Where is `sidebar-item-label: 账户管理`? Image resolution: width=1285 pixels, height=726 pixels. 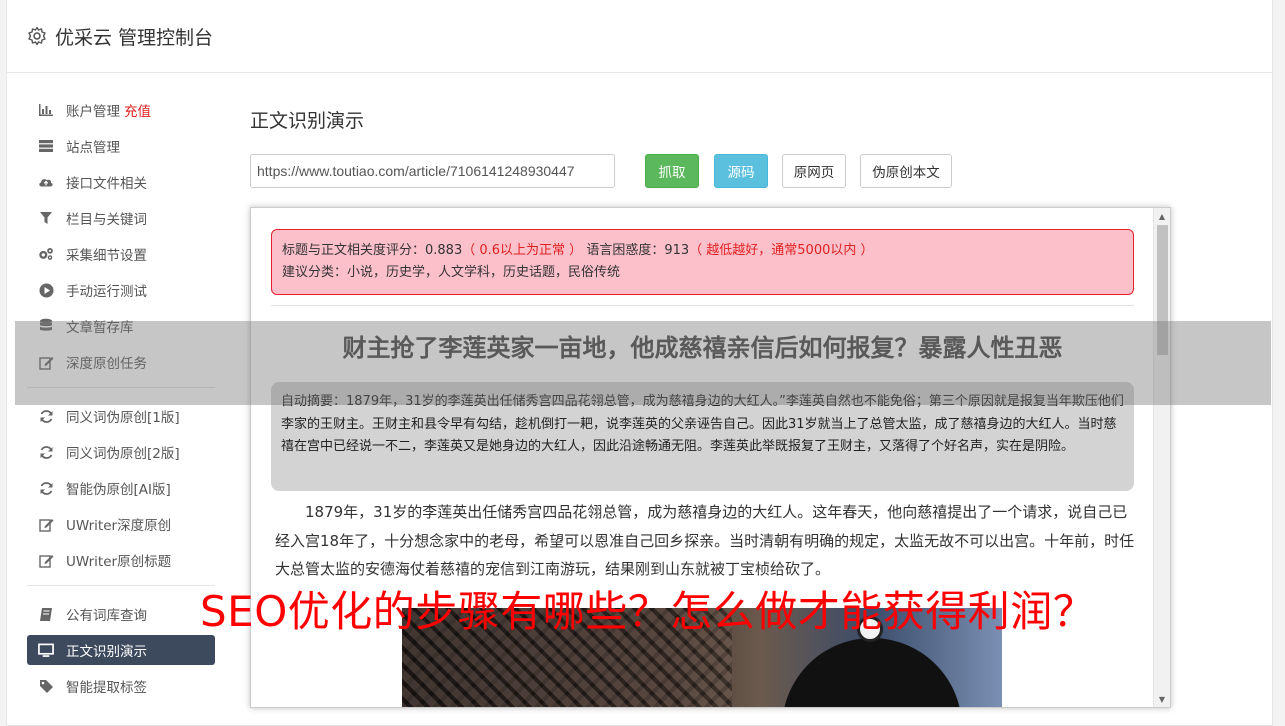 sidebar-item-label: 账户管理 is located at coordinates (93, 112).